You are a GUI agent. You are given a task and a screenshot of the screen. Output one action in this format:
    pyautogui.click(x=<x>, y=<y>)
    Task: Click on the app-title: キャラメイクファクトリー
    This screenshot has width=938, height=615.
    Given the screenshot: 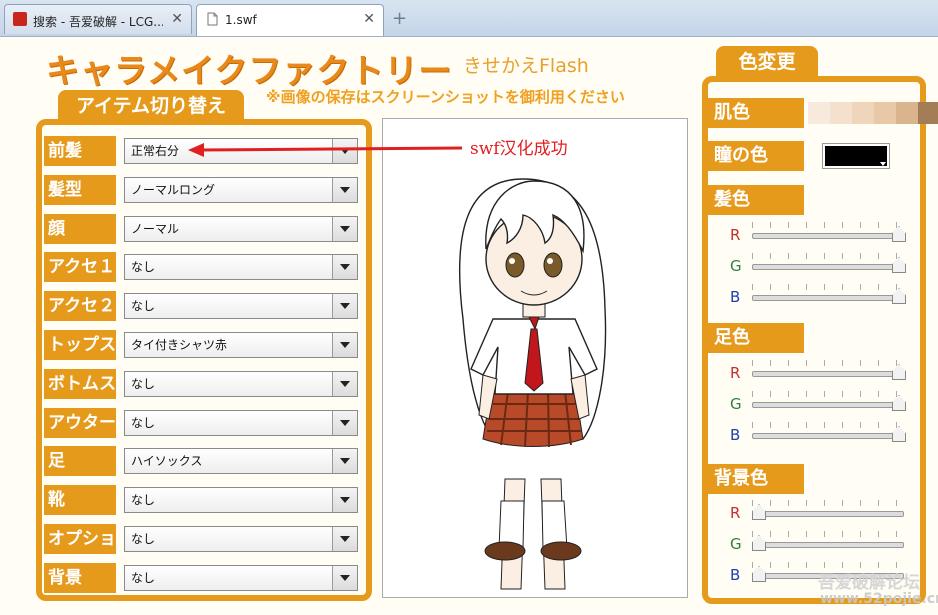 What is the action you would take?
    pyautogui.click(x=249, y=70)
    